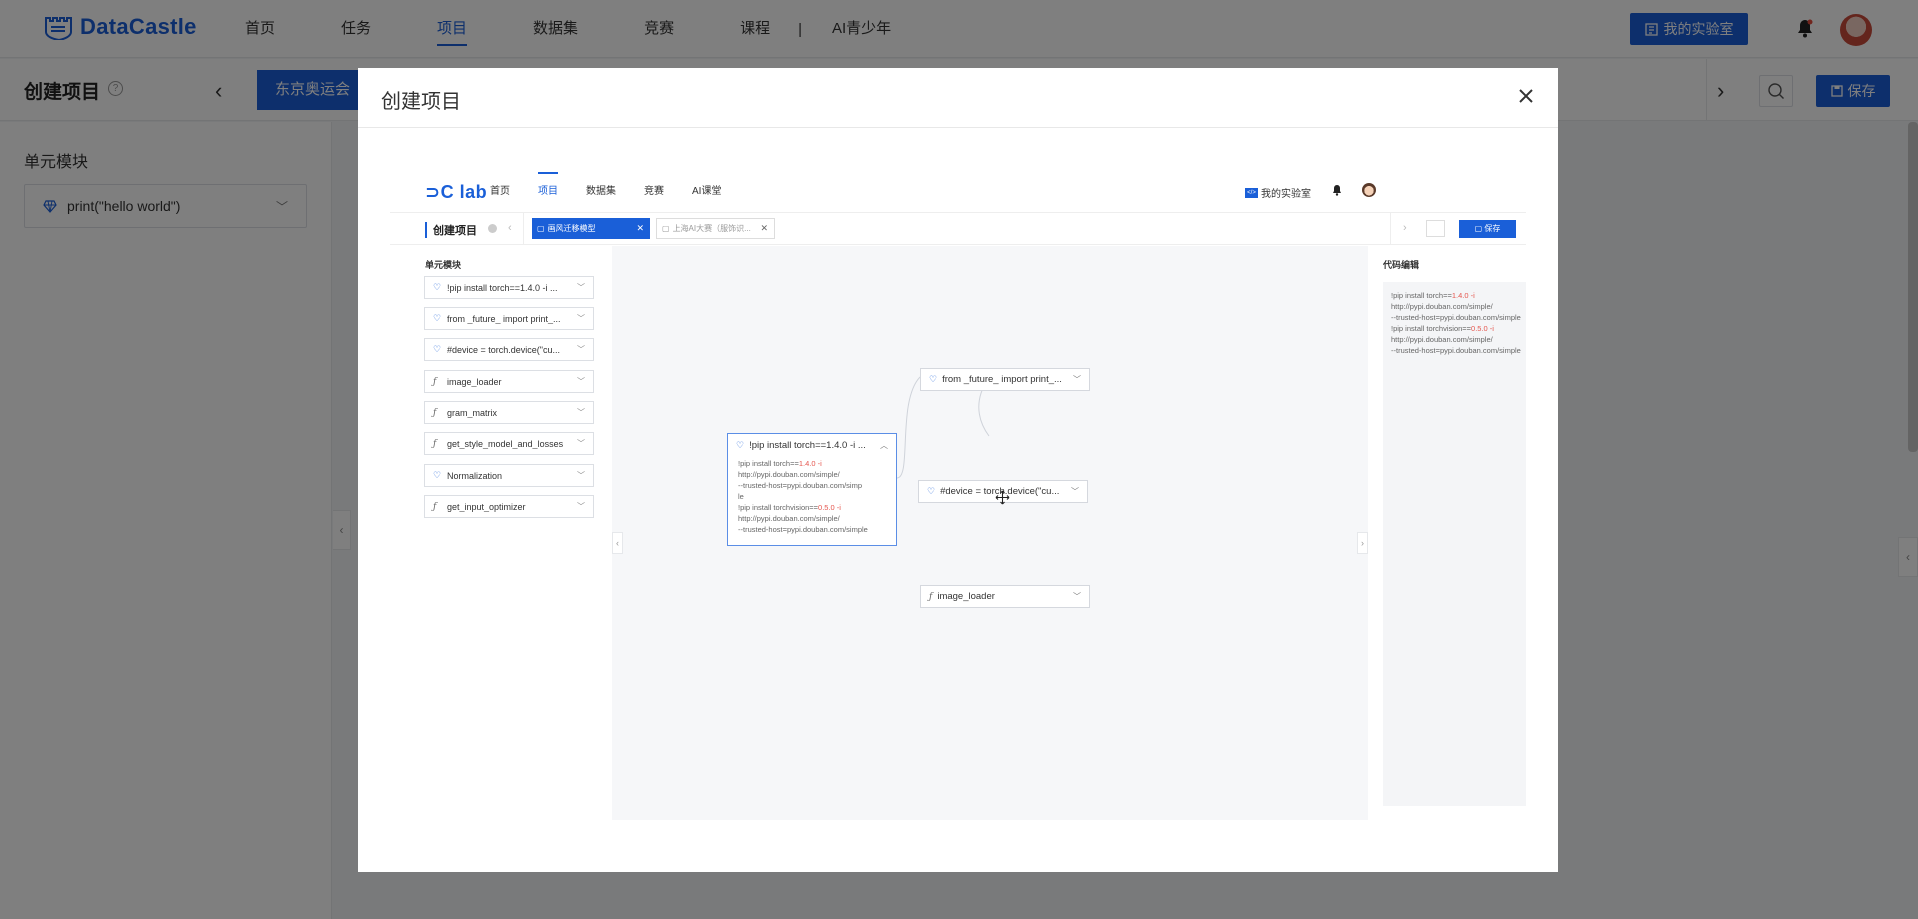 Image resolution: width=1918 pixels, height=919 pixels. What do you see at coordinates (475, 475) in the screenshot?
I see `preview-module-name: Normalization` at bounding box center [475, 475].